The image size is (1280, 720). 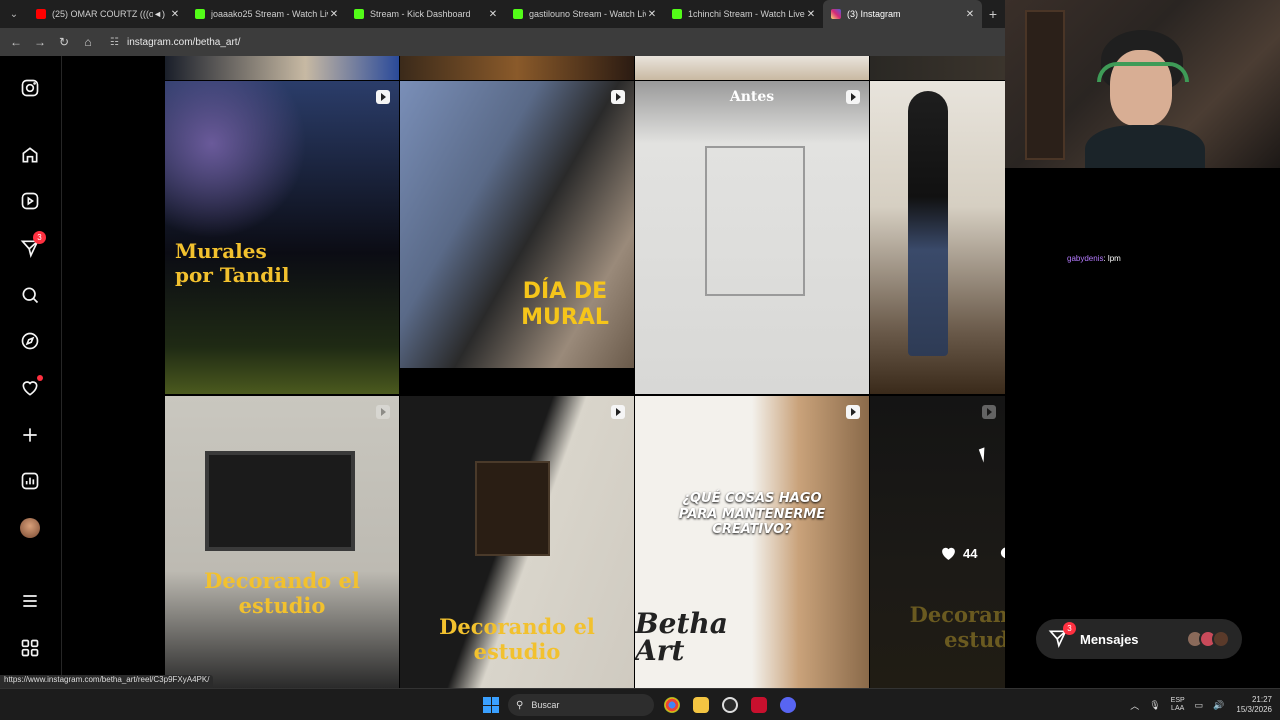 What do you see at coordinates (1221, 639) in the screenshot?
I see `avatar` at bounding box center [1221, 639].